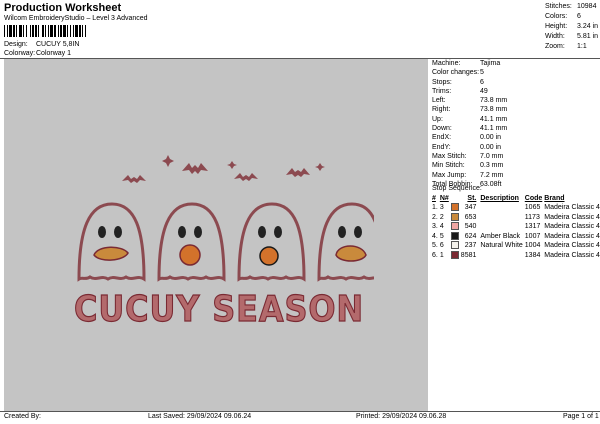  I want to click on machine-label: Left:, so click(439, 101).